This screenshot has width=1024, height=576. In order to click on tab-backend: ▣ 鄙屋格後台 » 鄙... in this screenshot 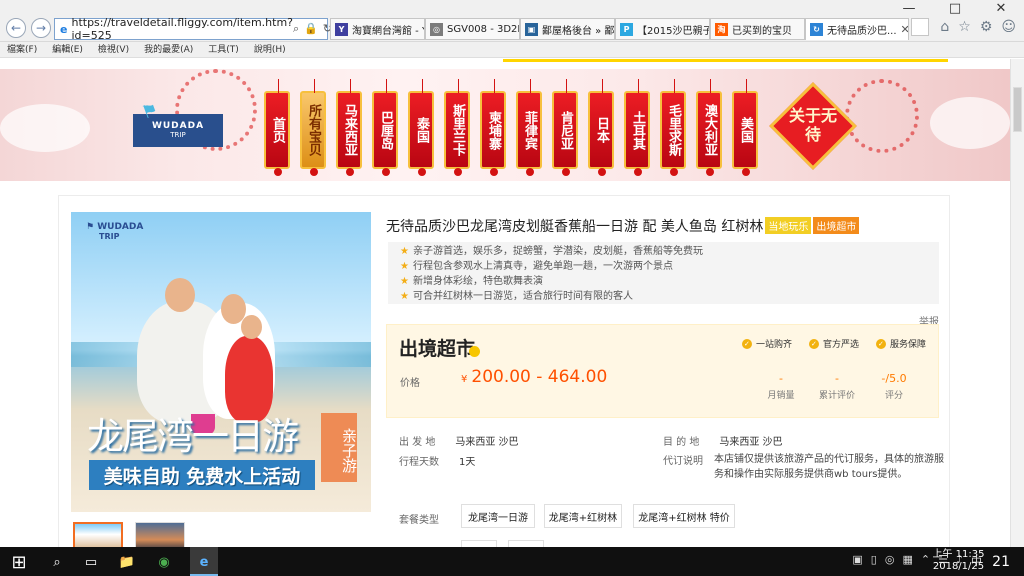, I will do `click(567, 29)`.